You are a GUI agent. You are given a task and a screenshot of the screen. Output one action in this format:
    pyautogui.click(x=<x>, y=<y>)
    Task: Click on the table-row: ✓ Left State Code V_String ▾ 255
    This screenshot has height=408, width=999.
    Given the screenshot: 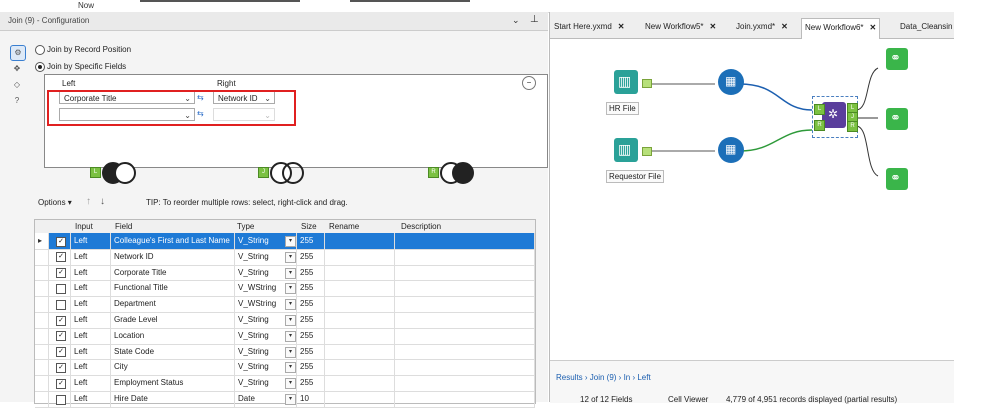 What is the action you would take?
    pyautogui.click(x=285, y=352)
    